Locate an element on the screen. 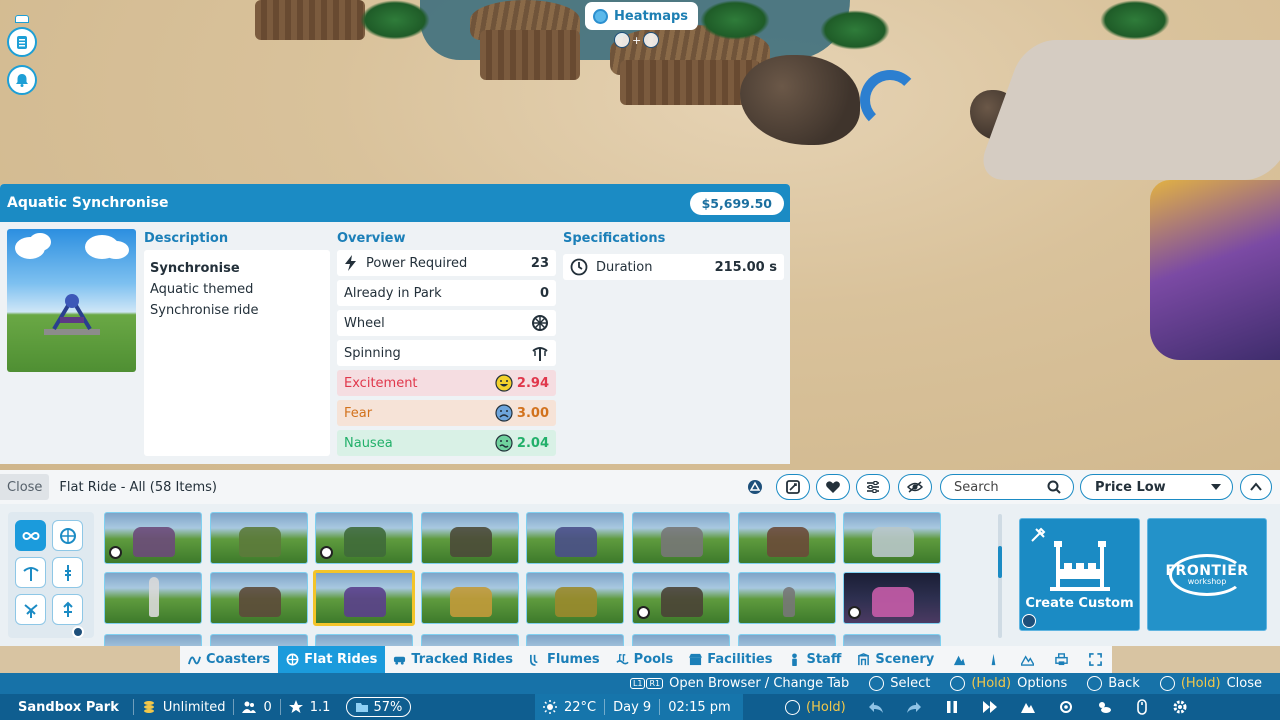 This screenshot has width=1280, height=720. overview-row-already-in-park: Already in Park 0 is located at coordinates (446, 293).